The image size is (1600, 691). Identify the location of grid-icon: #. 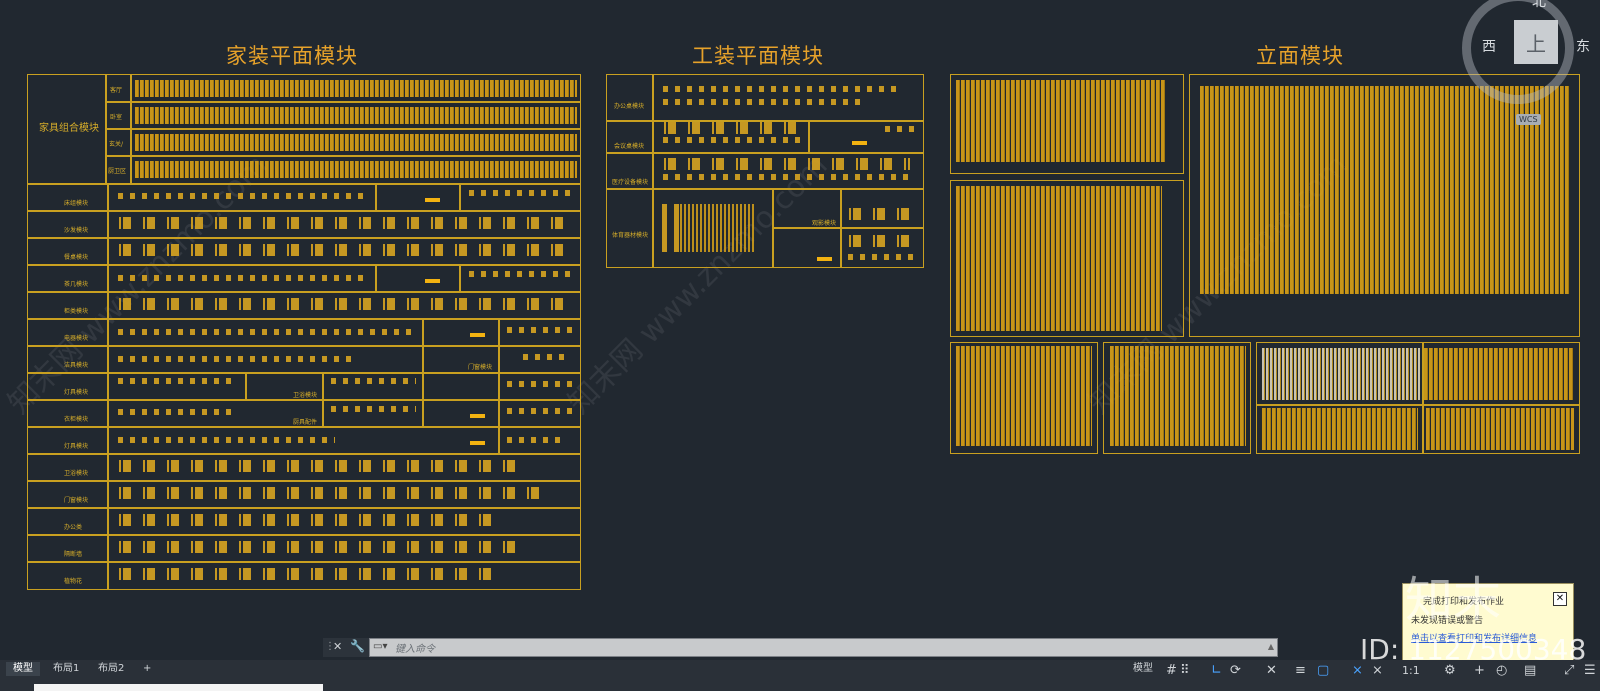
(1171, 670).